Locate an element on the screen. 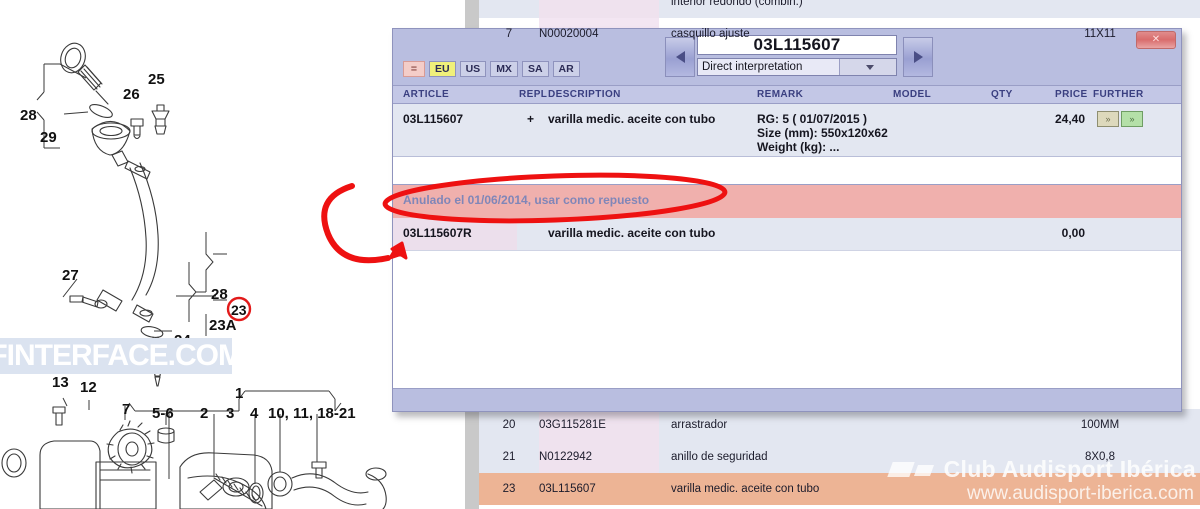  svg-text: 23 is located at coordinates (239, 310).